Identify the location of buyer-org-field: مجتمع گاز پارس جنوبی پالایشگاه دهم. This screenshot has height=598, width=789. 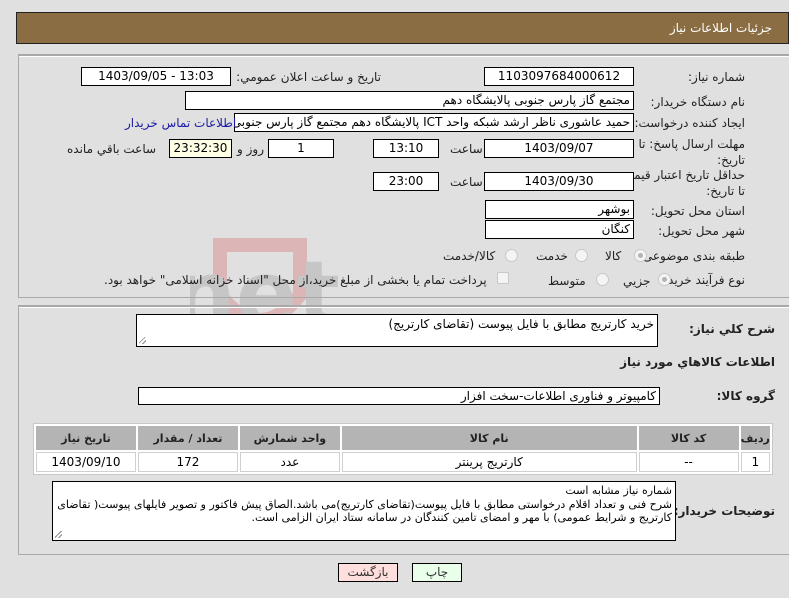
(409, 100).